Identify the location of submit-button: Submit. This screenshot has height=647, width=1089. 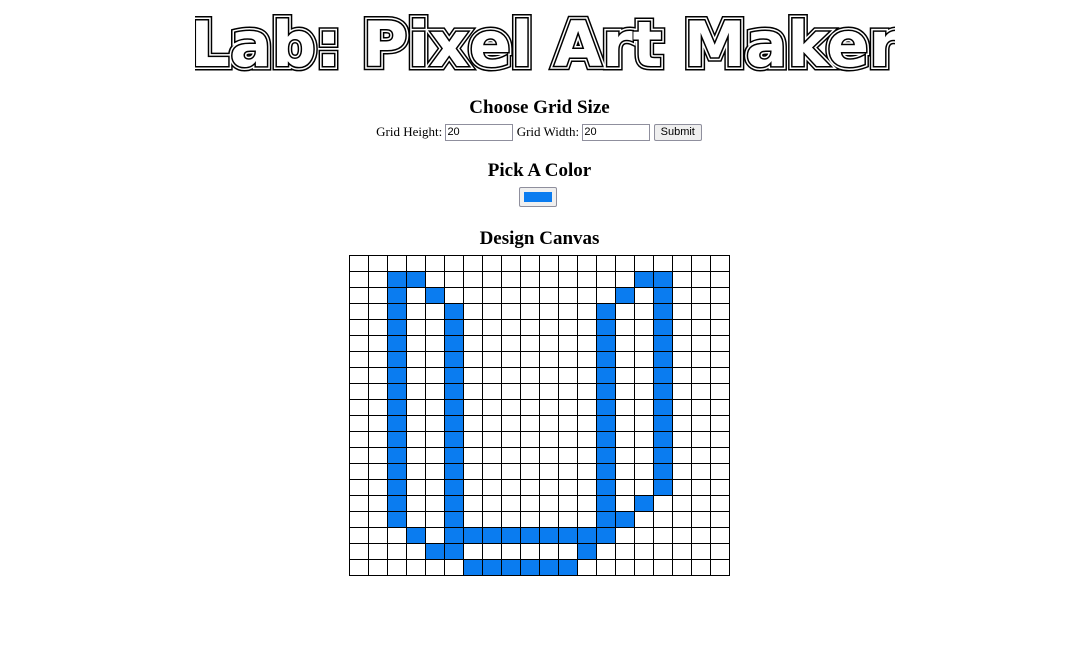
(677, 132).